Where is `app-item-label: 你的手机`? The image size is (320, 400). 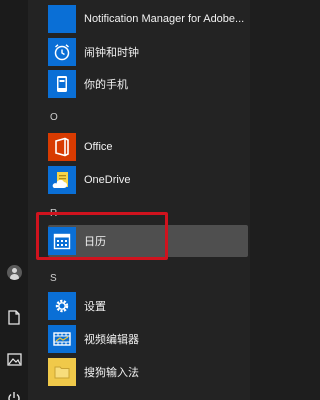 app-item-label: 你的手机 is located at coordinates (106, 85).